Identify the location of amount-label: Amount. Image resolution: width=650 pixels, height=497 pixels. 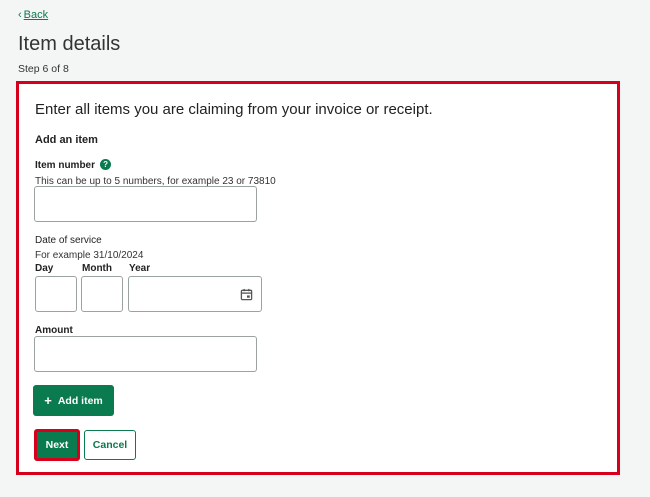
(54, 330).